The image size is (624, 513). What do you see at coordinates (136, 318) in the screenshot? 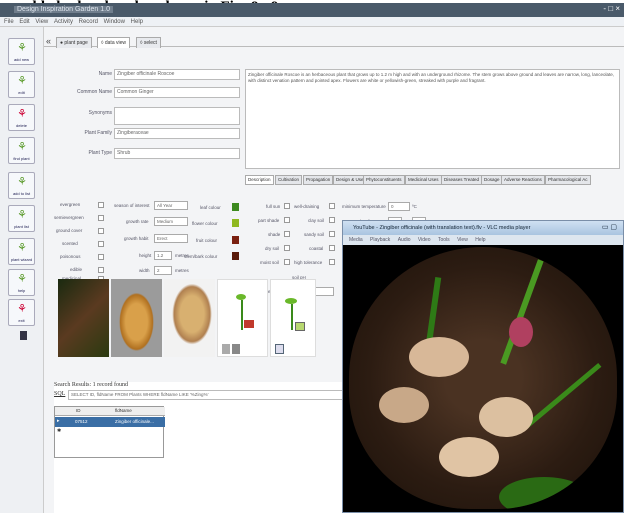
I see `plant-photo-rhizome` at bounding box center [136, 318].